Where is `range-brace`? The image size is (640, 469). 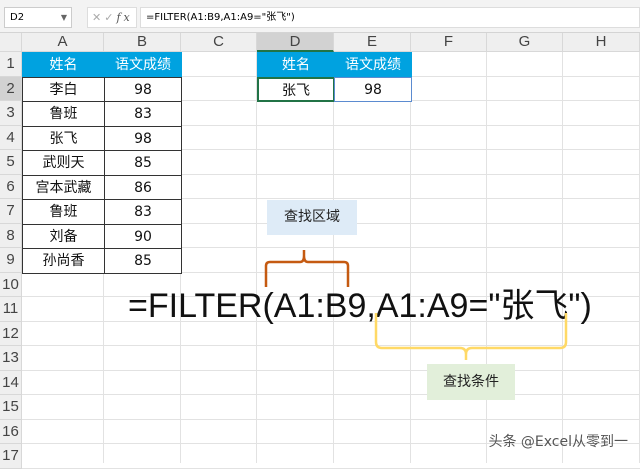 range-brace is located at coordinates (307, 268).